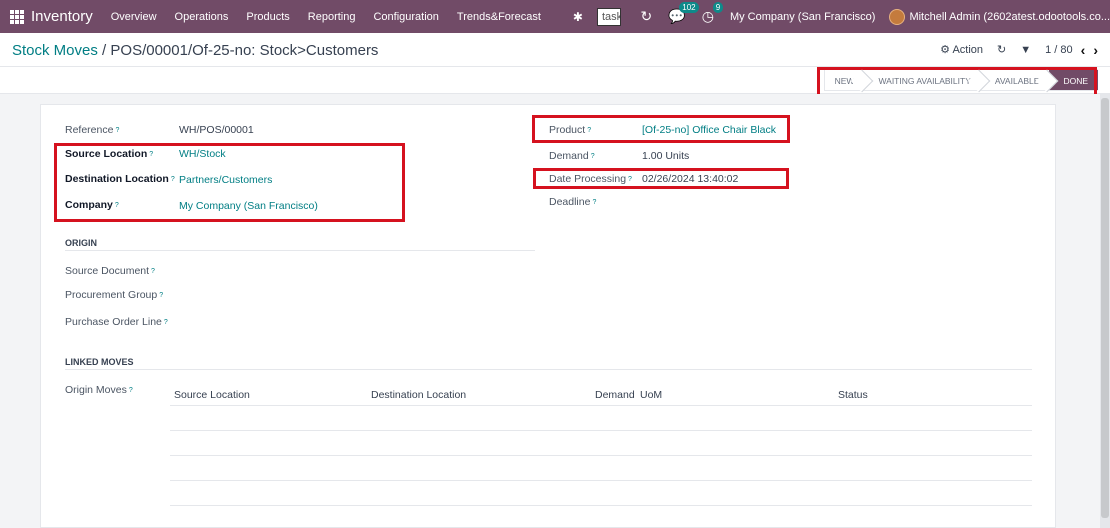 This screenshot has height=528, width=1110. I want to click on company-switcher: My Company (San Francisco), so click(803, 17).